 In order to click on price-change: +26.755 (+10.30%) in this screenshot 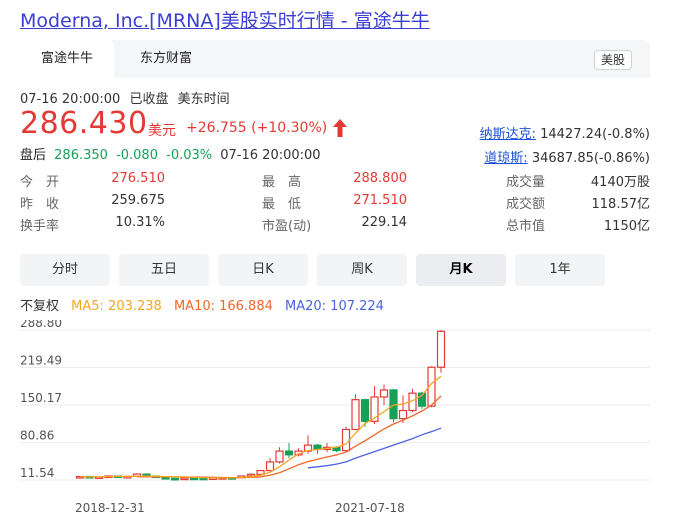, I will do `click(256, 128)`.